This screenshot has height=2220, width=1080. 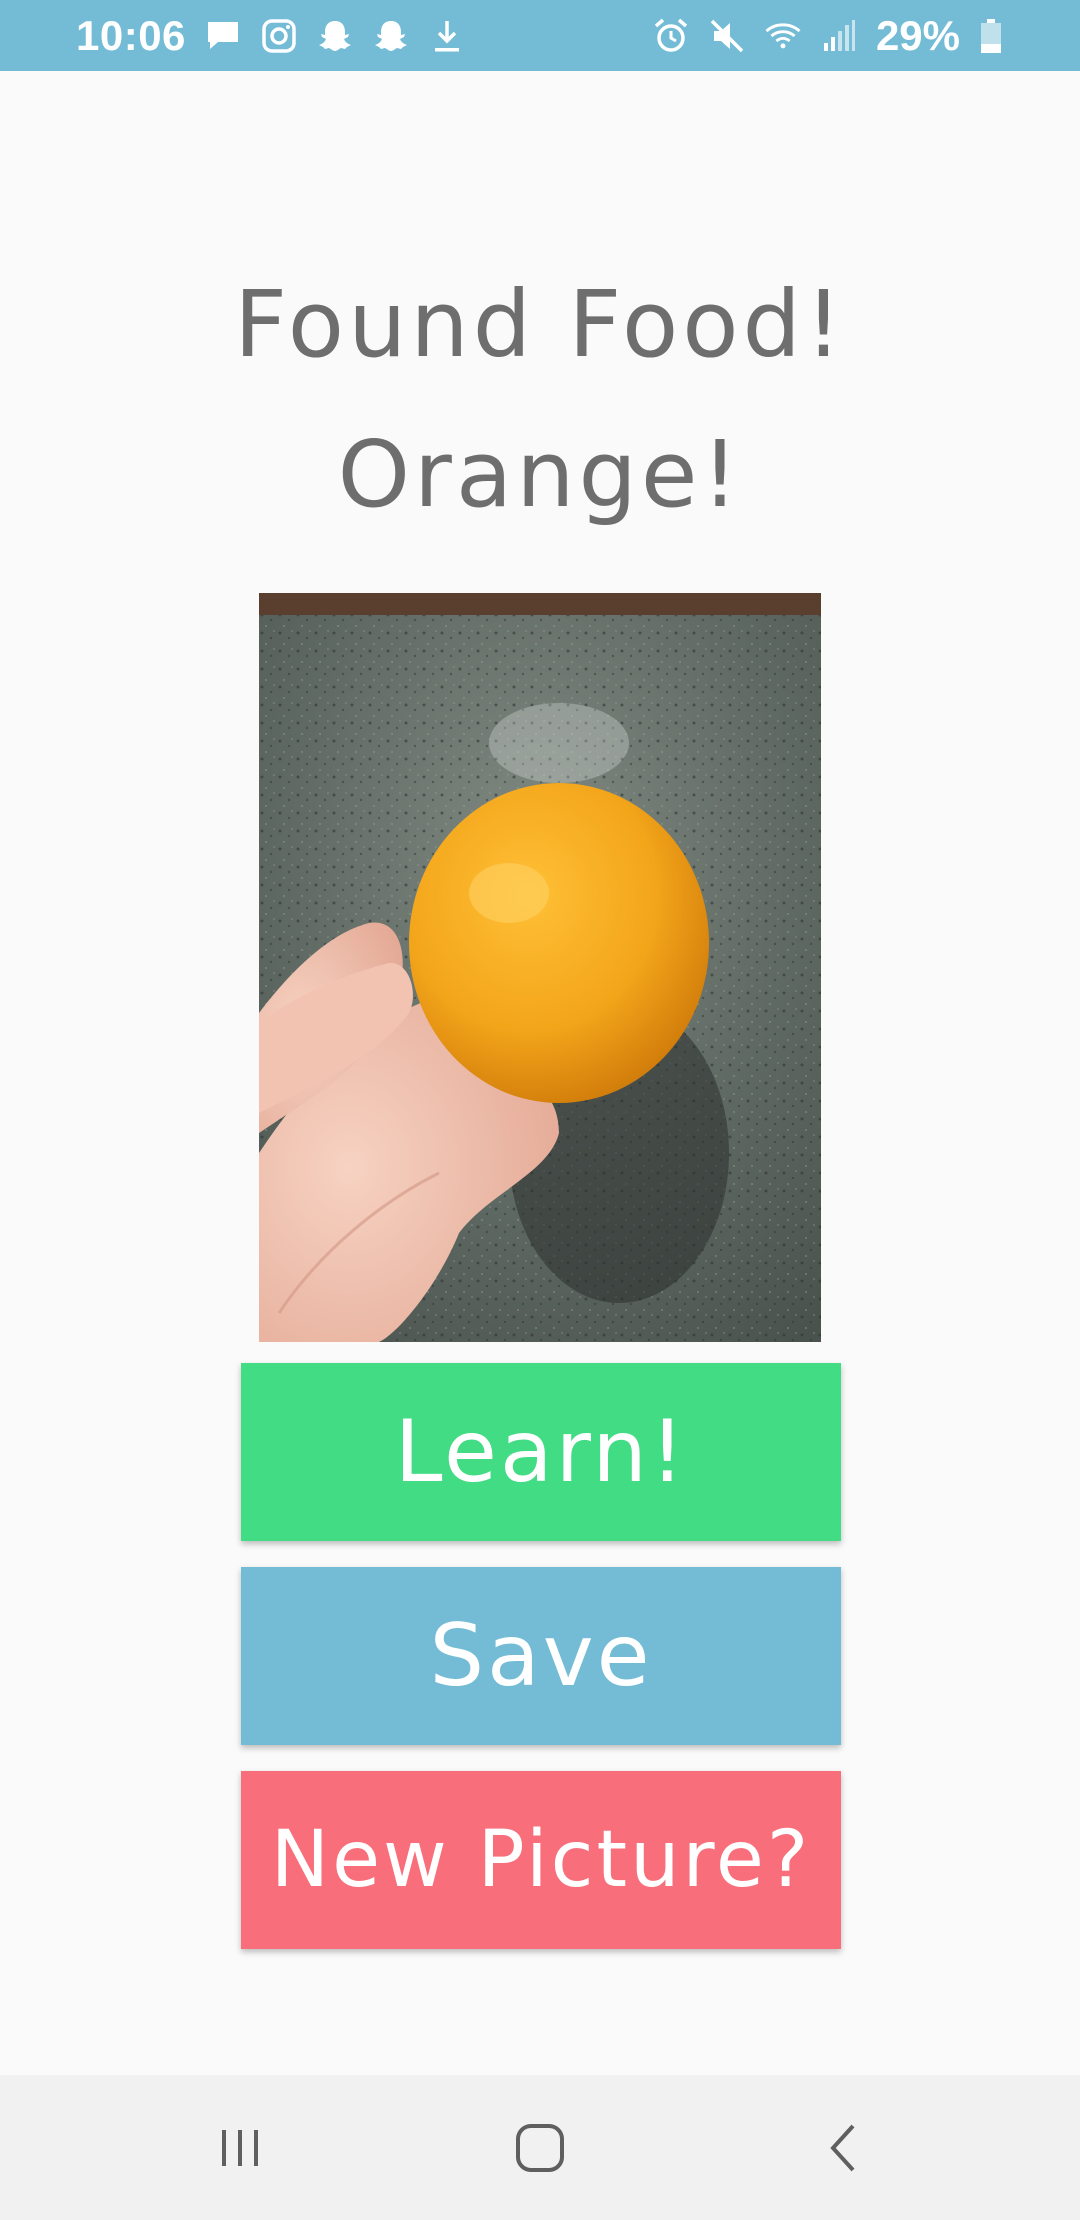 What do you see at coordinates (131, 35) in the screenshot?
I see `status-time: 10:06` at bounding box center [131, 35].